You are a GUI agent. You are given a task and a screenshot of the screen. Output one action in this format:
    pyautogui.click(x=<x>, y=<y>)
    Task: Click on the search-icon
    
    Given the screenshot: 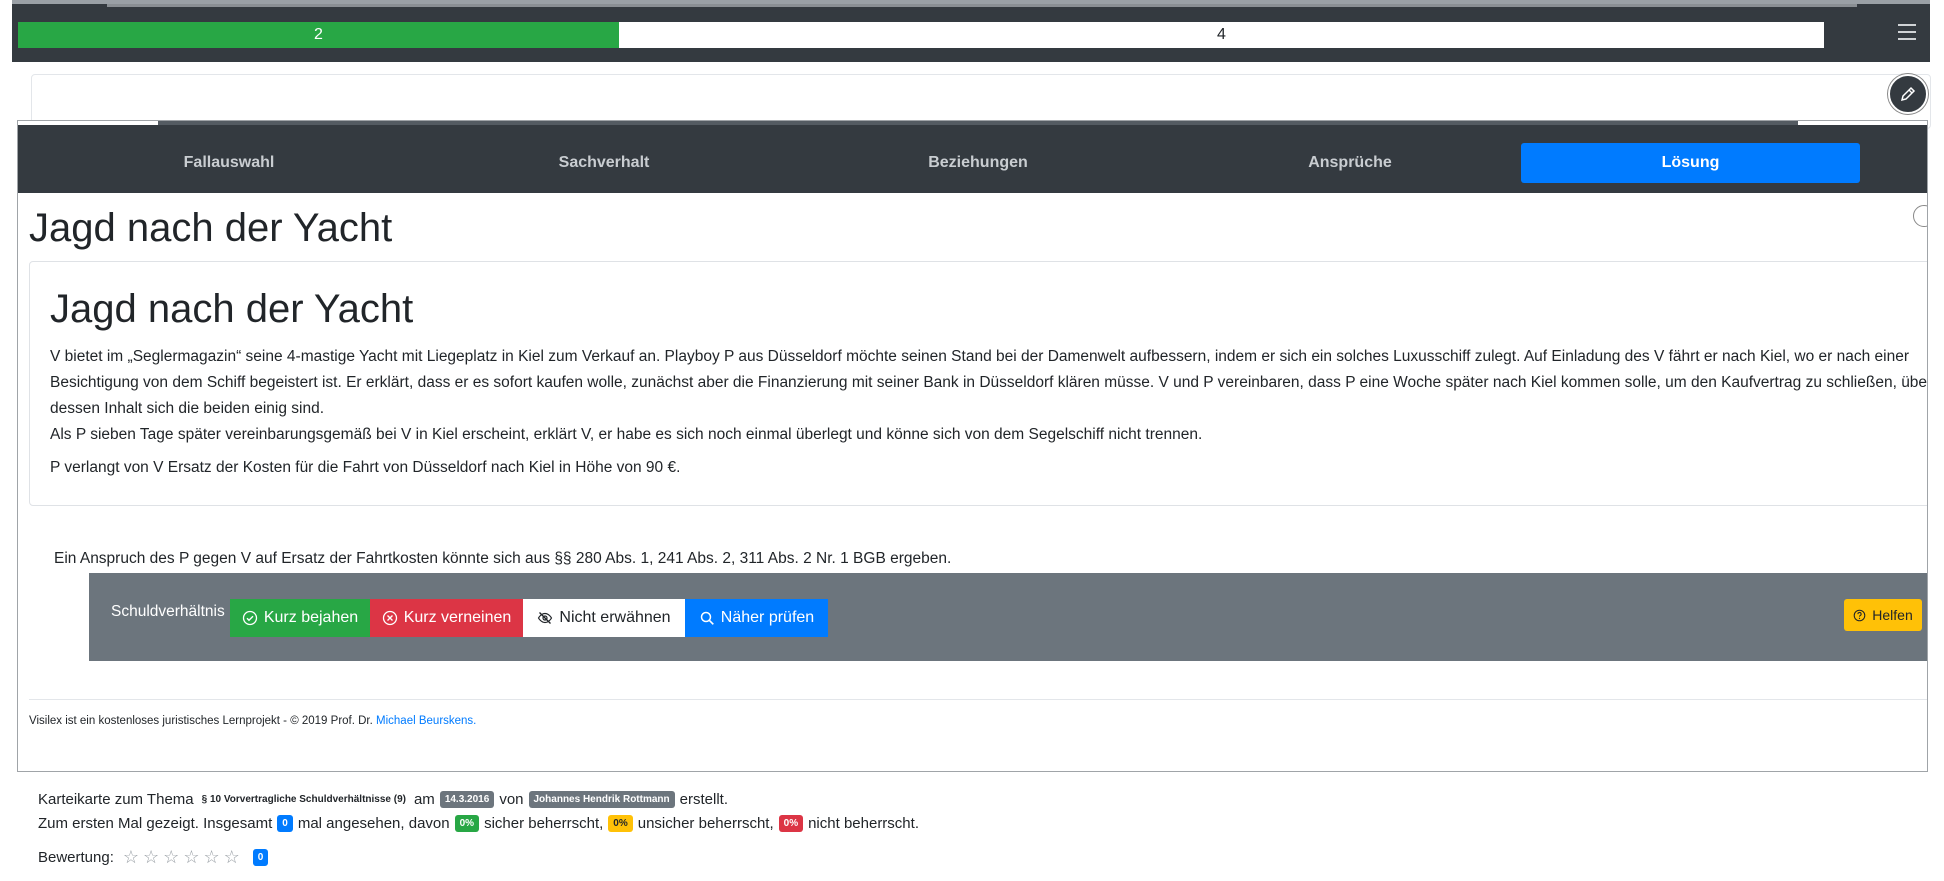 What is the action you would take?
    pyautogui.click(x=707, y=618)
    